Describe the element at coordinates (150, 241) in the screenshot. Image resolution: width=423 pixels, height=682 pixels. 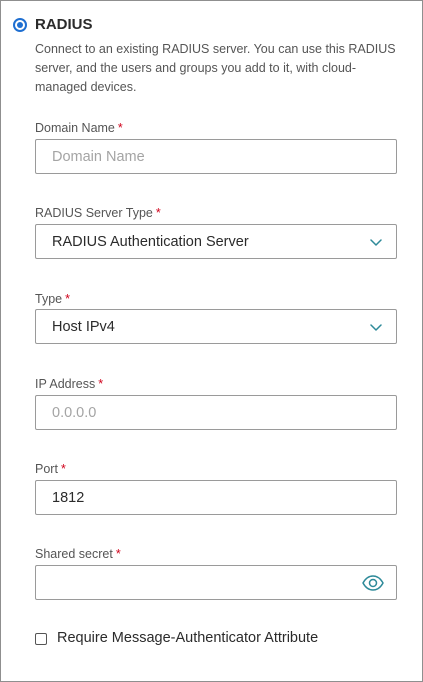
I see `server-type-selected-value: RADIUS Authentication Server` at that location.